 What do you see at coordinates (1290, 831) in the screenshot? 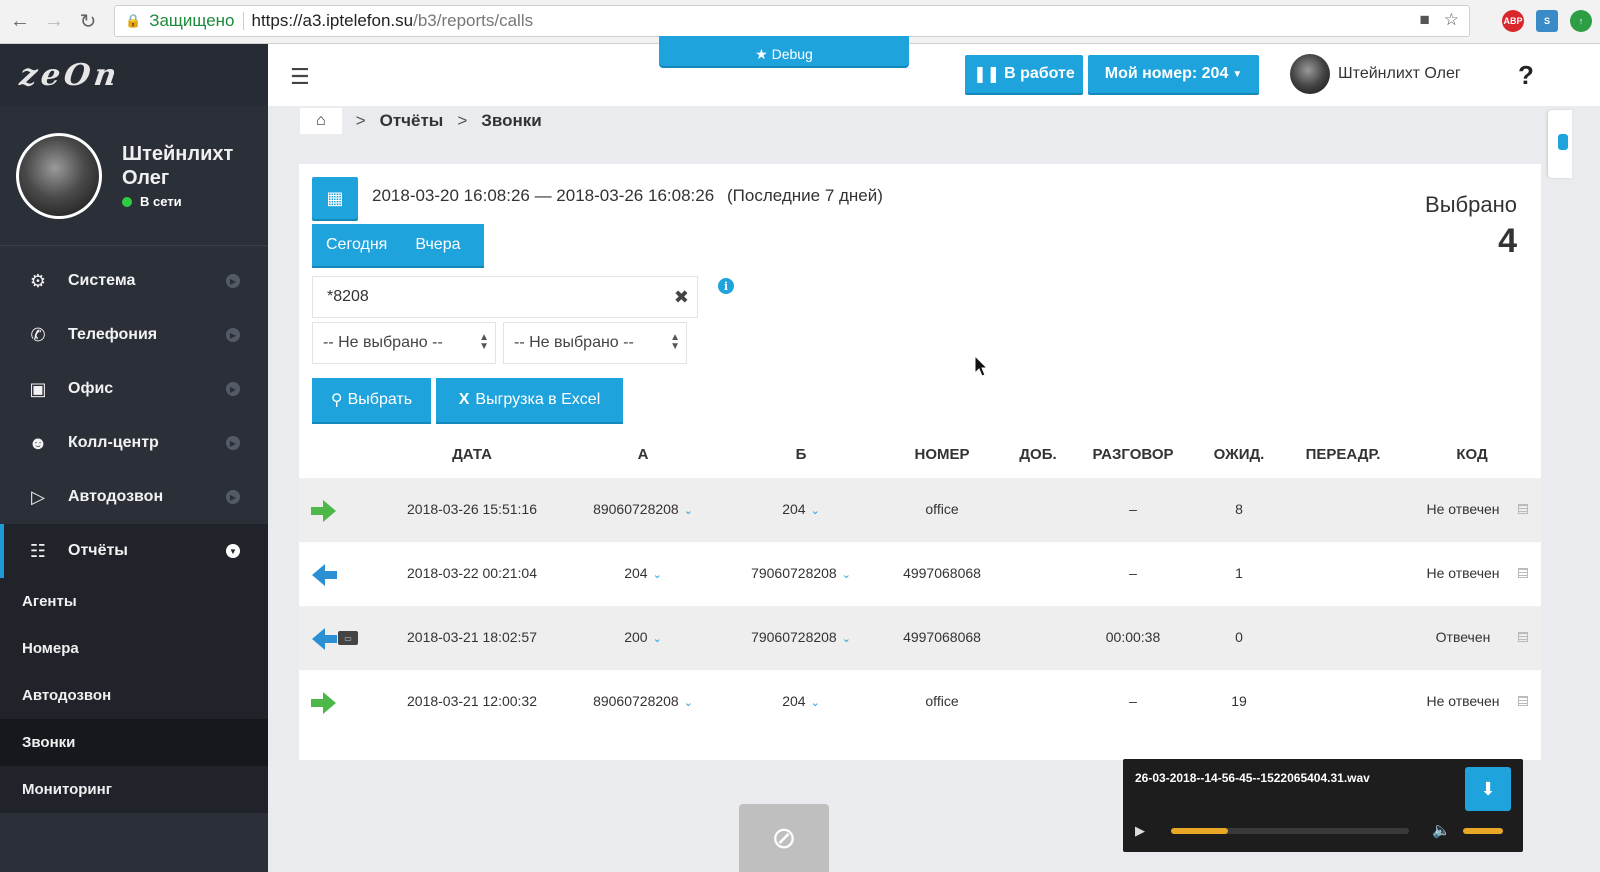
I see `audio-progress-bar` at bounding box center [1290, 831].